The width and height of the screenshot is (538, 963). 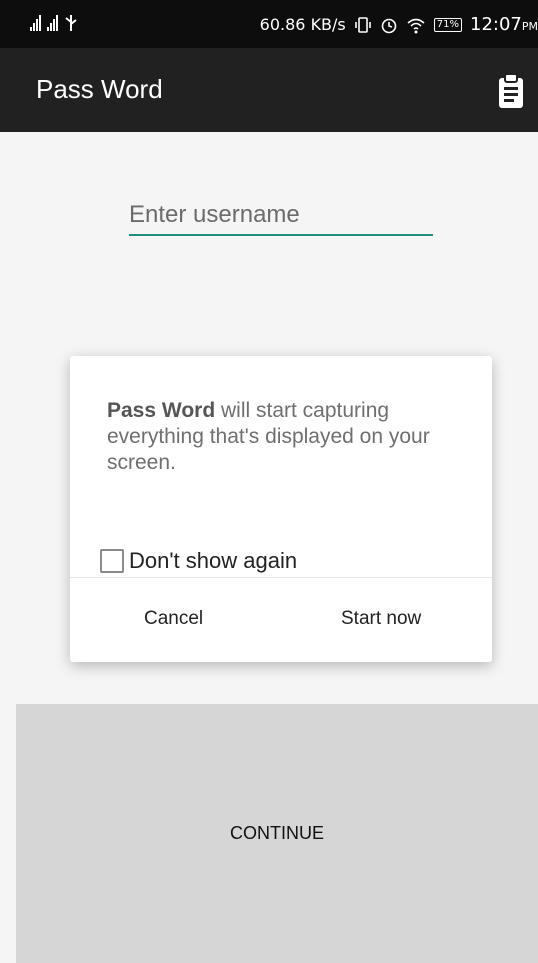 What do you see at coordinates (381, 619) in the screenshot?
I see `start-now-button: Start now` at bounding box center [381, 619].